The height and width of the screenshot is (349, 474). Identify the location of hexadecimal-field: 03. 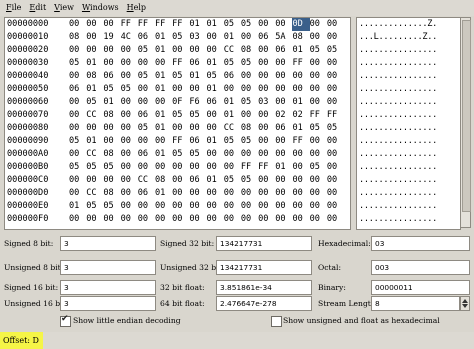
(420, 243).